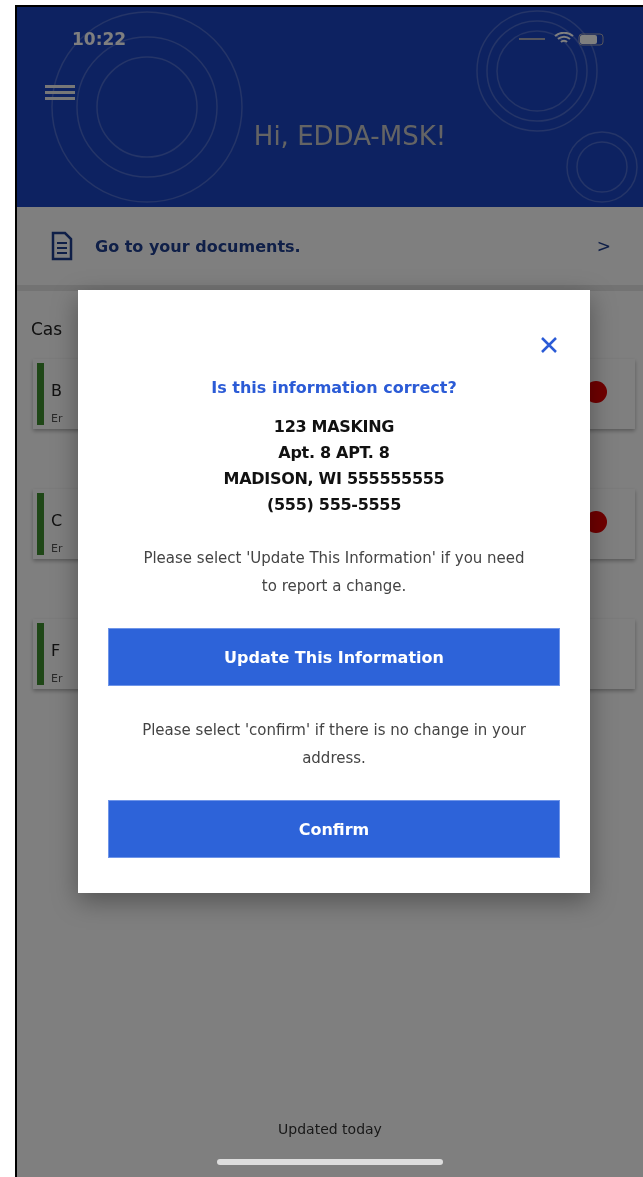 This screenshot has width=643, height=1177. Describe the element at coordinates (57, 520) in the screenshot. I see `case-title: C` at that location.